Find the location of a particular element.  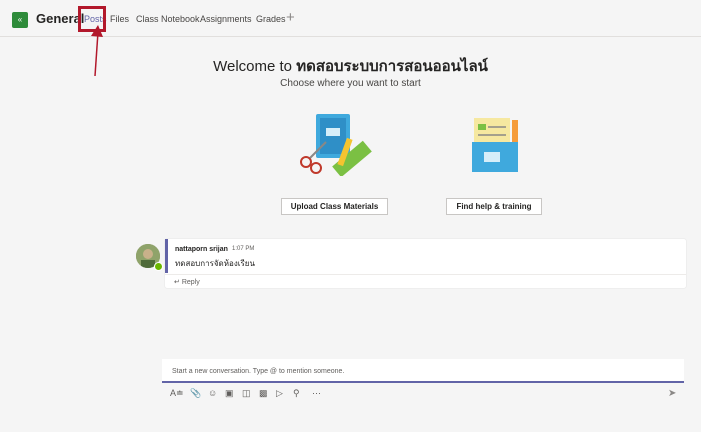

format-icon: A≐ is located at coordinates (177, 393).